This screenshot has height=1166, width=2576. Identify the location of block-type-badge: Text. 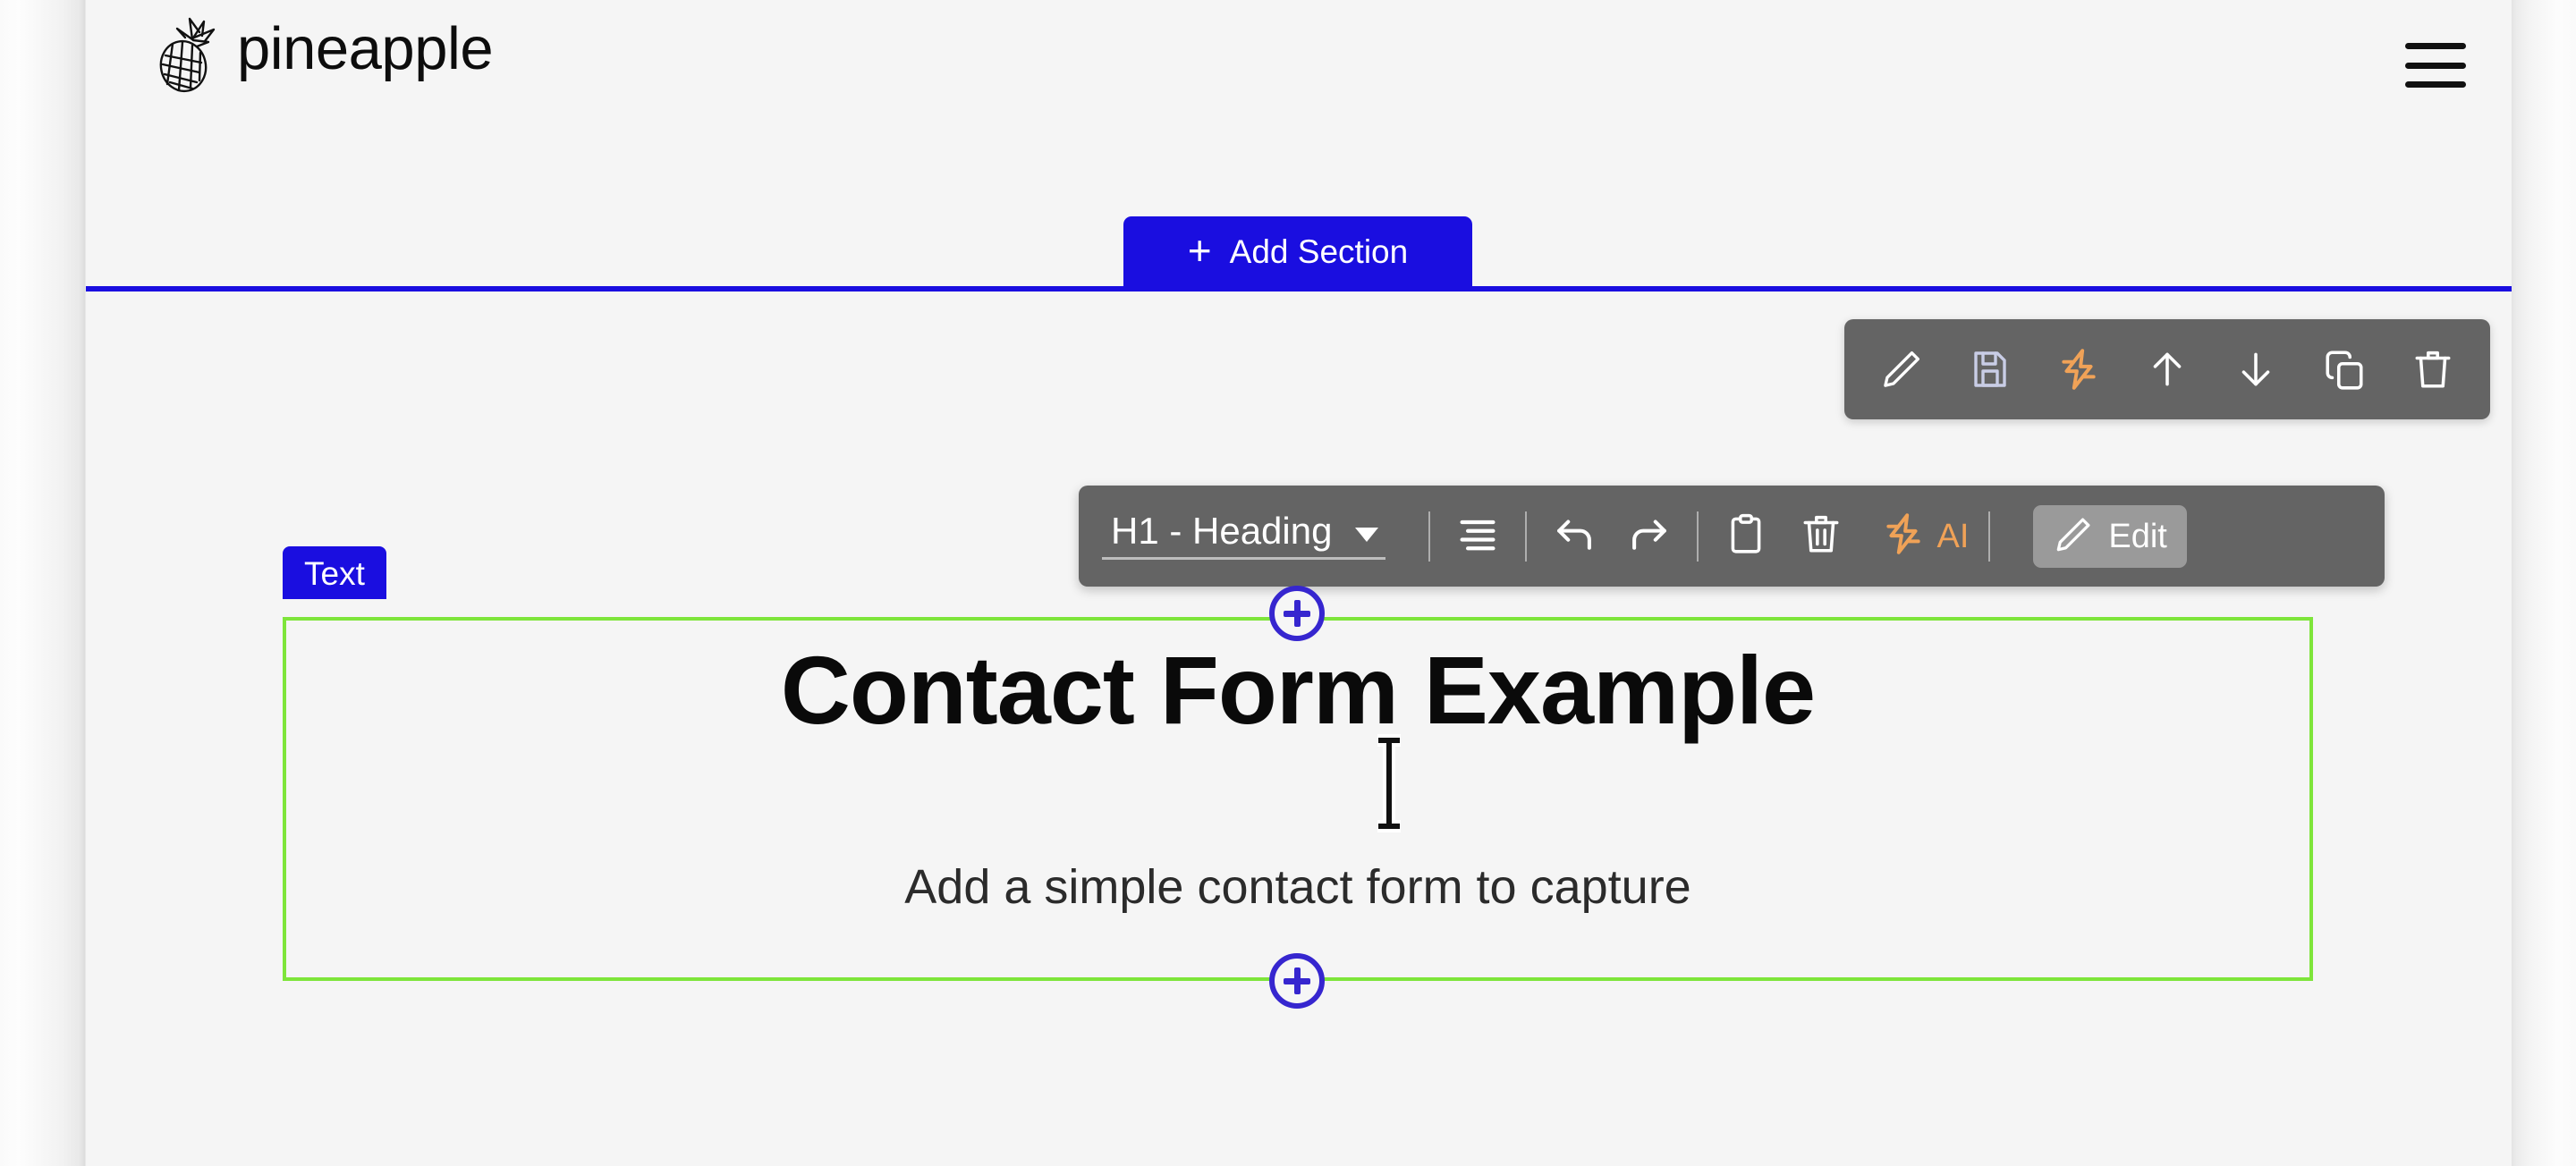
(334, 572).